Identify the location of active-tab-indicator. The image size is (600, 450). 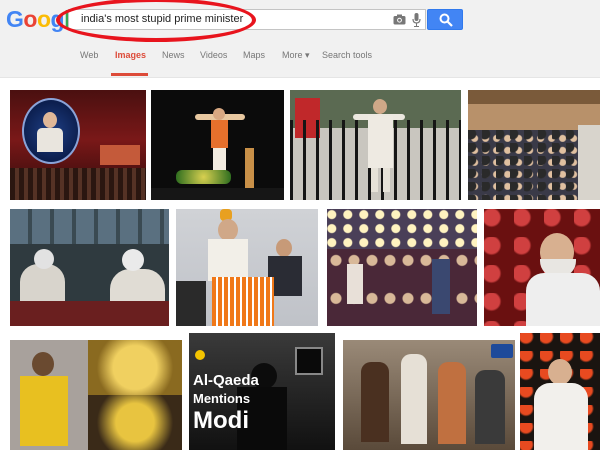
(129, 74).